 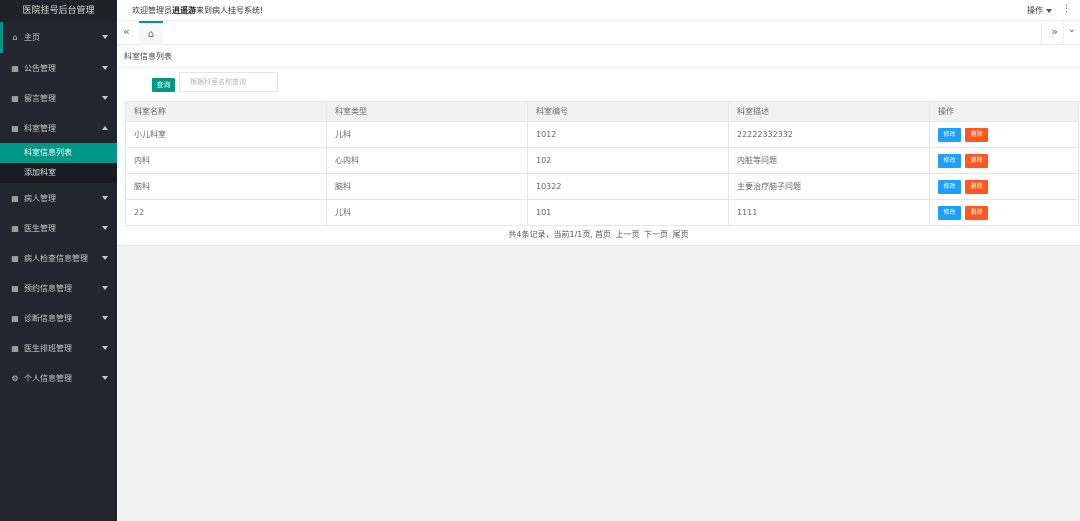 What do you see at coordinates (550, 234) in the screenshot?
I see `pagination-summary: 共4条记录，当前1/1页,` at bounding box center [550, 234].